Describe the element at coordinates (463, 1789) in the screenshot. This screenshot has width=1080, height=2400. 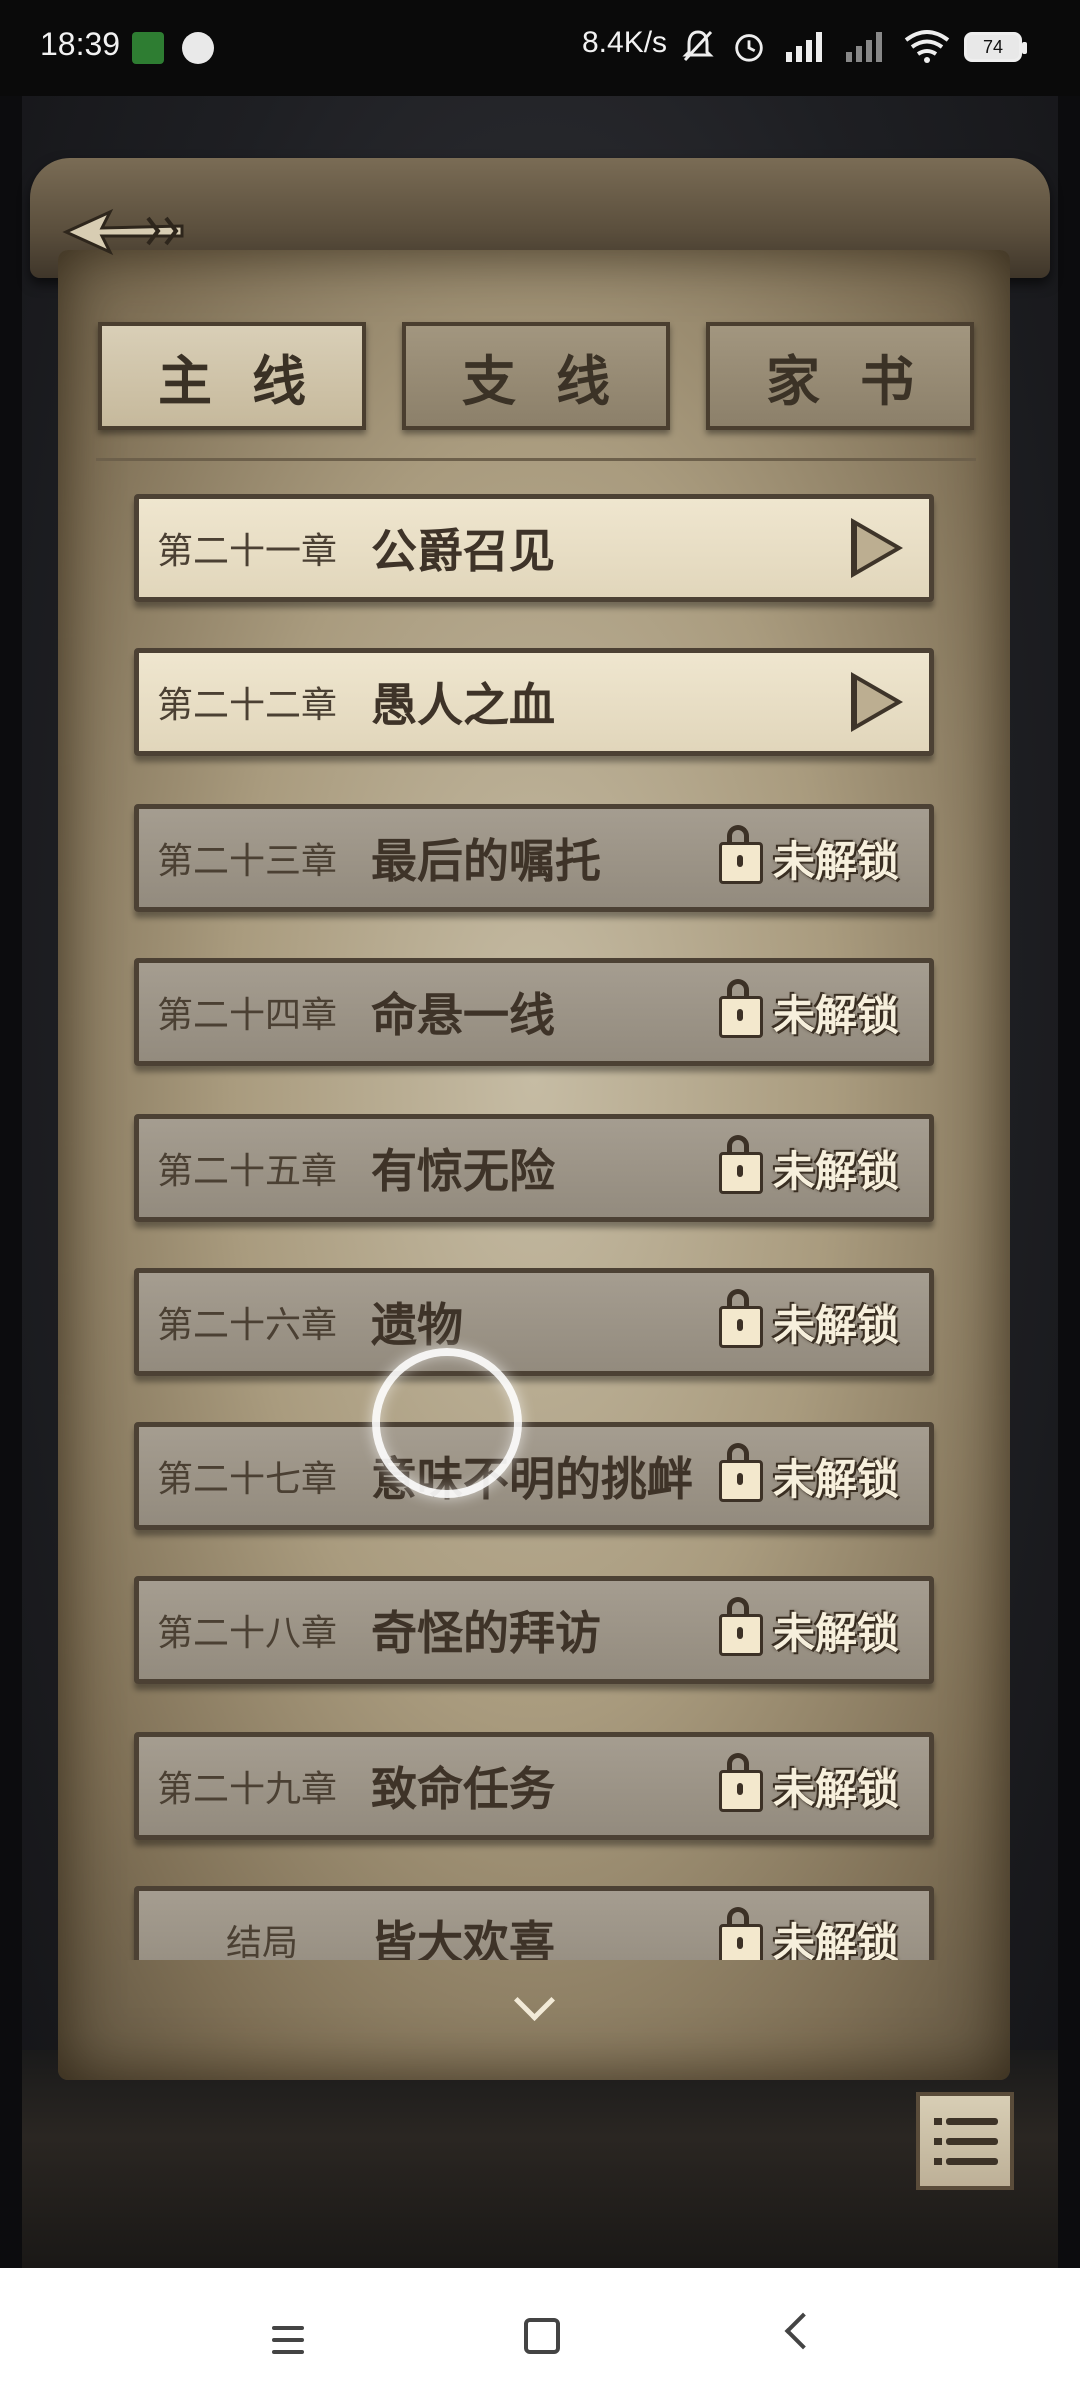
I see `chapter-title: 致命任务` at that location.